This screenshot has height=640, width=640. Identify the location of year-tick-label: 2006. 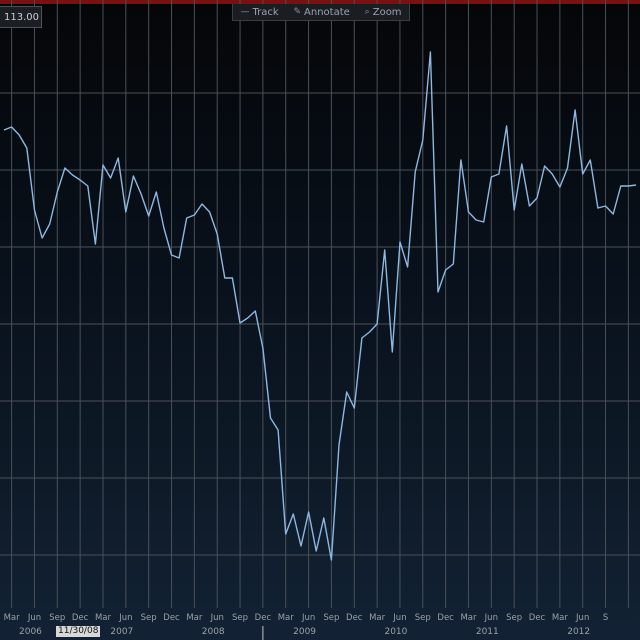
(30, 632).